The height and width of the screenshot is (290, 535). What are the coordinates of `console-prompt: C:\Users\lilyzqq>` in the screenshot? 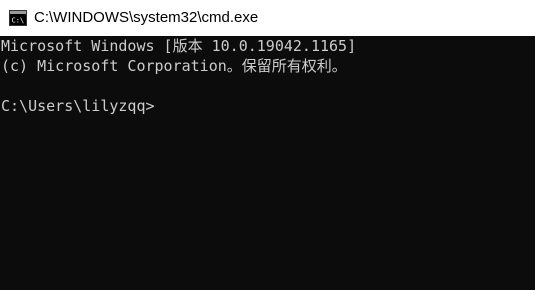 It's located at (267, 106).